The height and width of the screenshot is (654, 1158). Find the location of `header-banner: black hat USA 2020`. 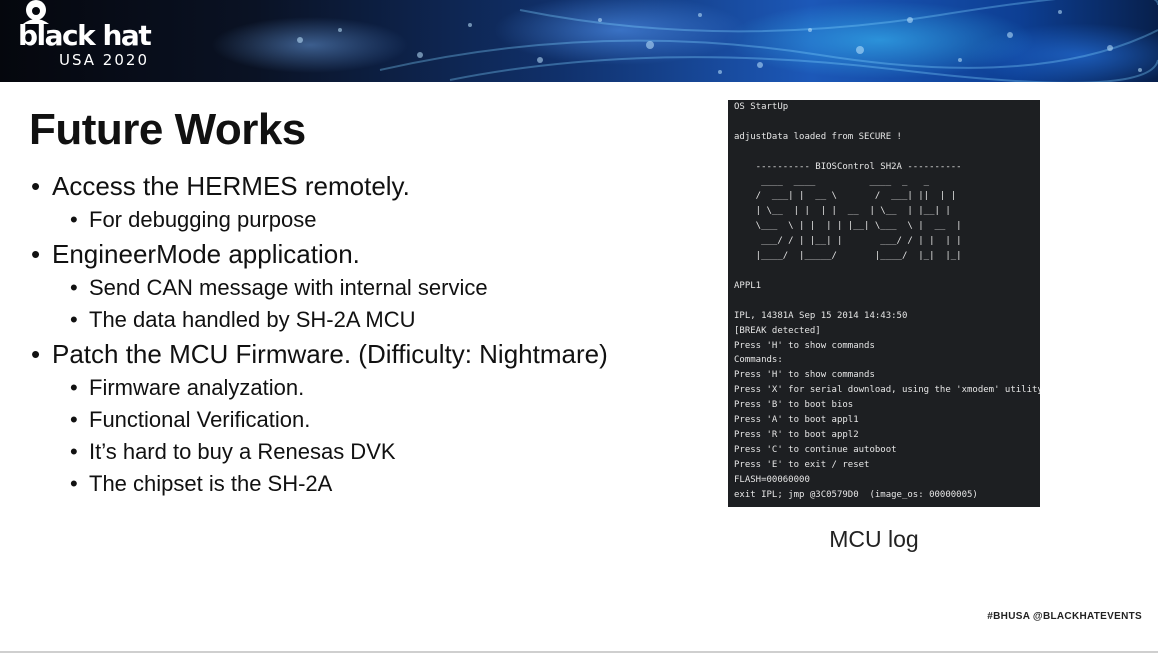

header-banner: black hat USA 2020 is located at coordinates (579, 41).